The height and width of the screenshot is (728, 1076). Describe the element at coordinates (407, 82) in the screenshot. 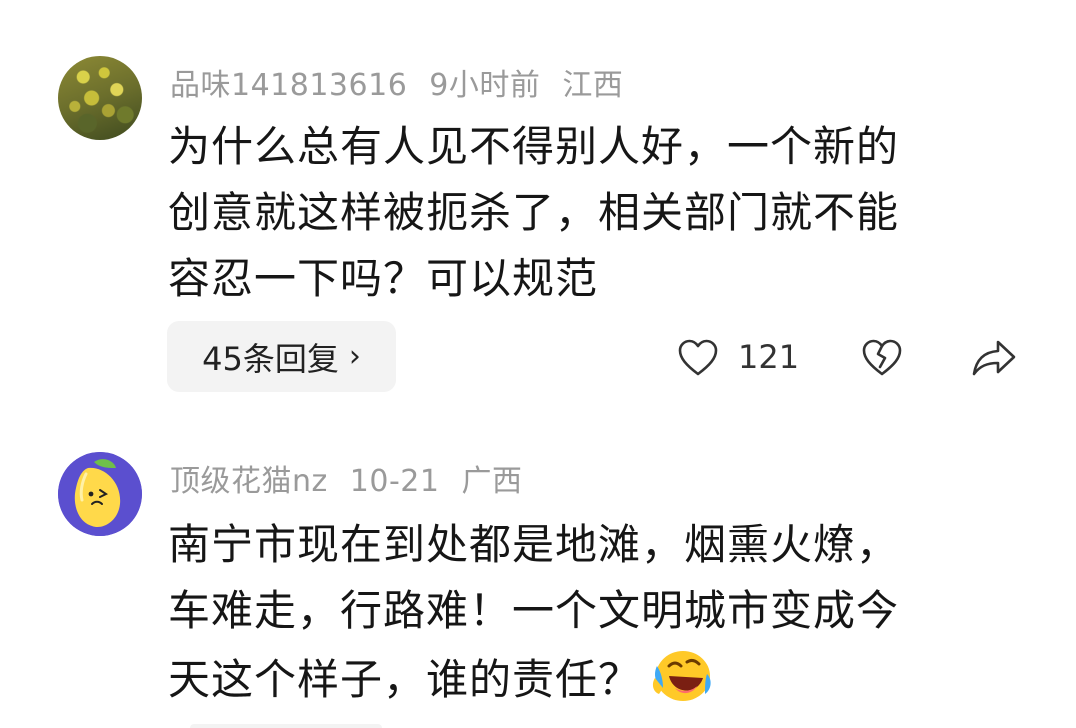

I see `comment-meta: 品味141813616 9小时前 江西` at that location.